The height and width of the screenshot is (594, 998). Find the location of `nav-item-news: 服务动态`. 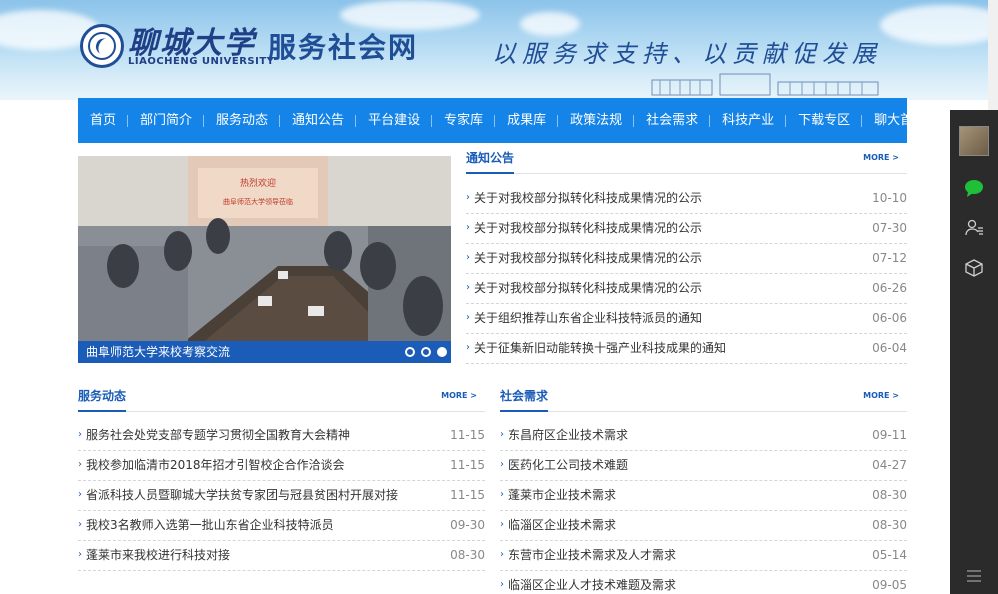

nav-item-news: 服务动态 is located at coordinates (242, 120).